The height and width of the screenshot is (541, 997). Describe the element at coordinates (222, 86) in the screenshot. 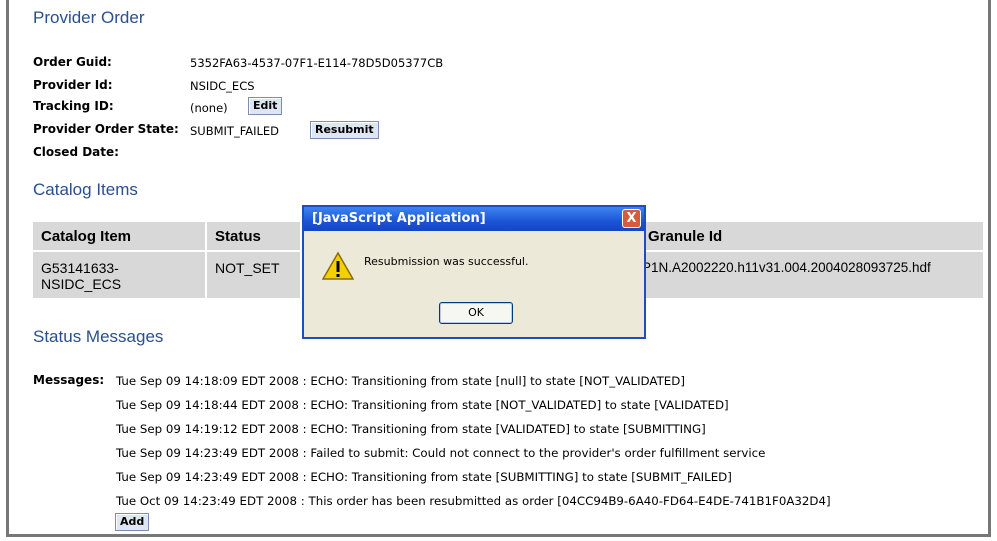

I see `provider-id-value: NSIDC_ECS` at that location.